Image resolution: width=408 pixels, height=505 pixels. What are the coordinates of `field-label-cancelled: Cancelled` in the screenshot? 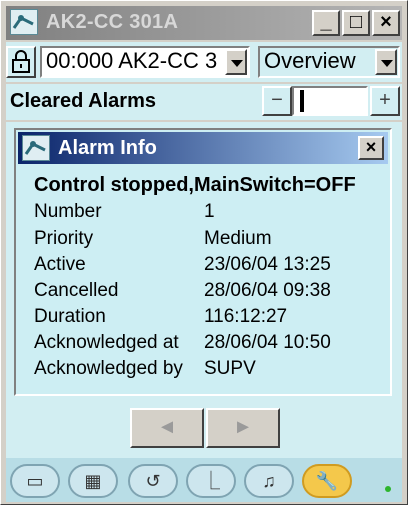 It's located at (76, 290).